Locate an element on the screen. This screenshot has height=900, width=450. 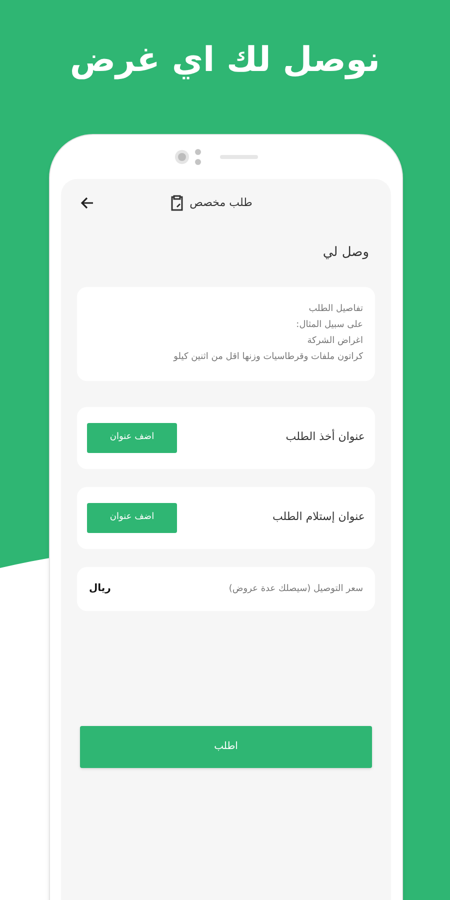
section-title: وصل لي is located at coordinates (346, 253).